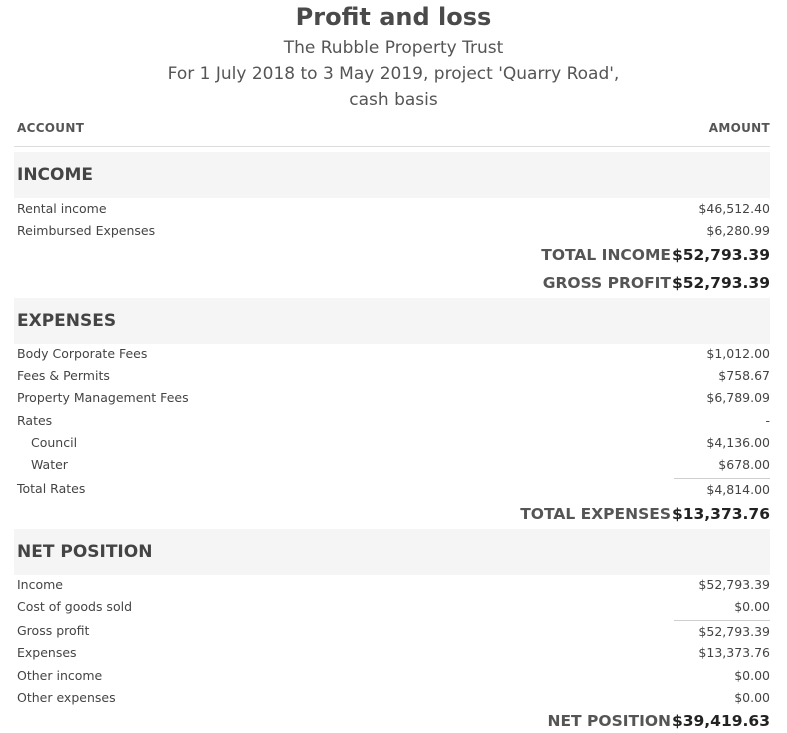  What do you see at coordinates (49, 464) in the screenshot?
I see `expense-subrow-label: Water` at bounding box center [49, 464].